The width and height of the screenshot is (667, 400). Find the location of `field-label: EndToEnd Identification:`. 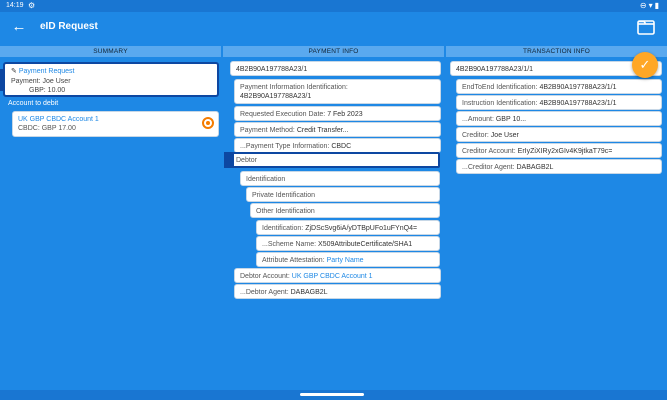

field-label: EndToEnd Identification: is located at coordinates (500, 87).